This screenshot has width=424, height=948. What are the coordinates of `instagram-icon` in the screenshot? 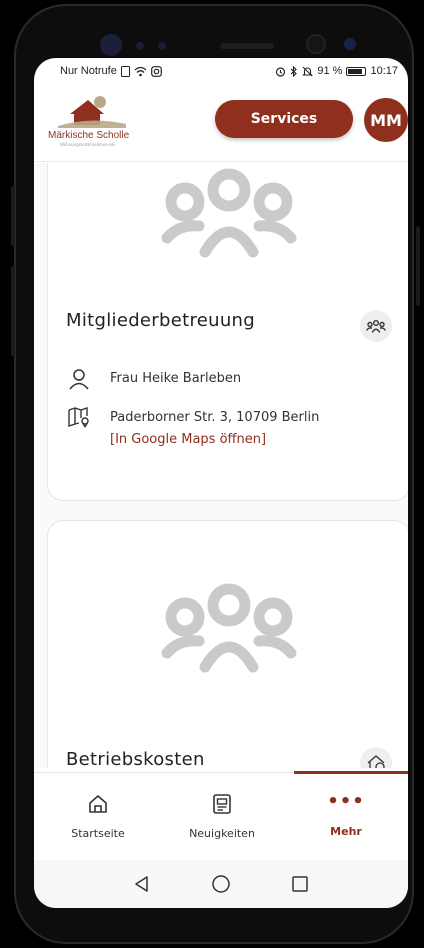 It's located at (156, 71).